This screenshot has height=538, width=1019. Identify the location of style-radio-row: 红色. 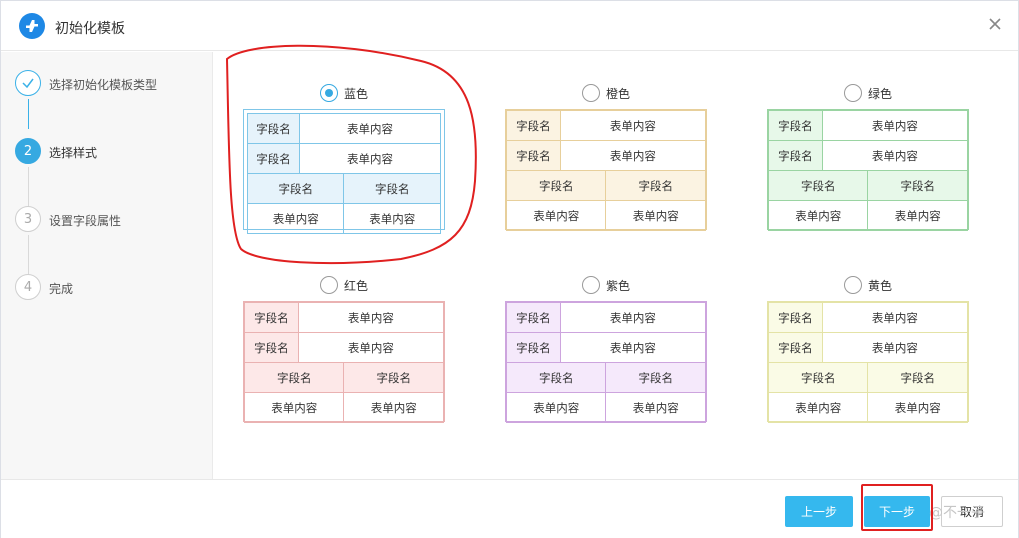
(344, 285).